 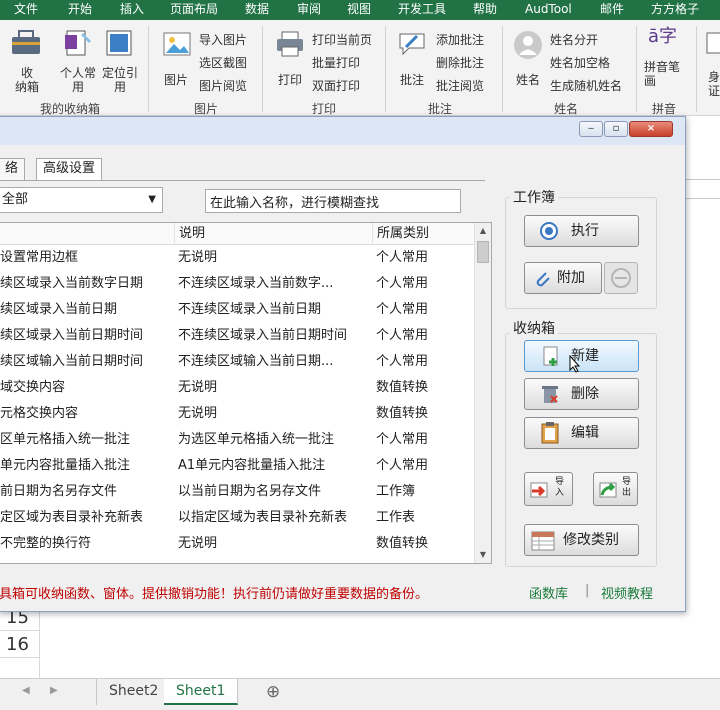 What do you see at coordinates (422, 10) in the screenshot?
I see `tab-developer: 开发工具` at bounding box center [422, 10].